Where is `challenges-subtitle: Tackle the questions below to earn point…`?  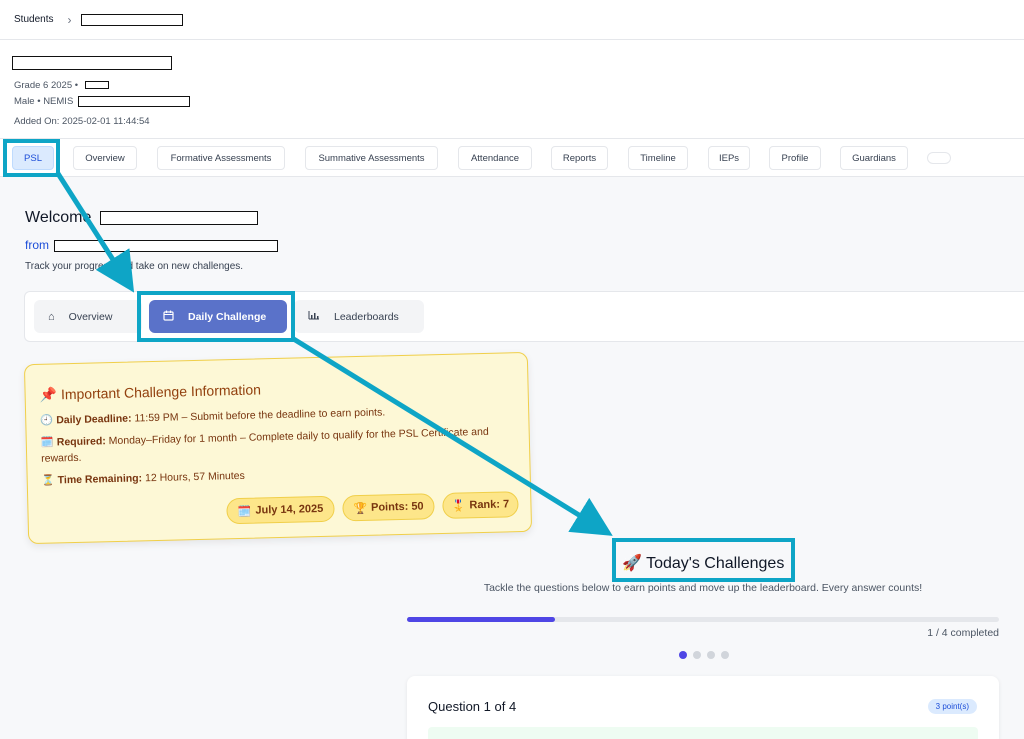 challenges-subtitle: Tackle the questions below to earn point… is located at coordinates (703, 588).